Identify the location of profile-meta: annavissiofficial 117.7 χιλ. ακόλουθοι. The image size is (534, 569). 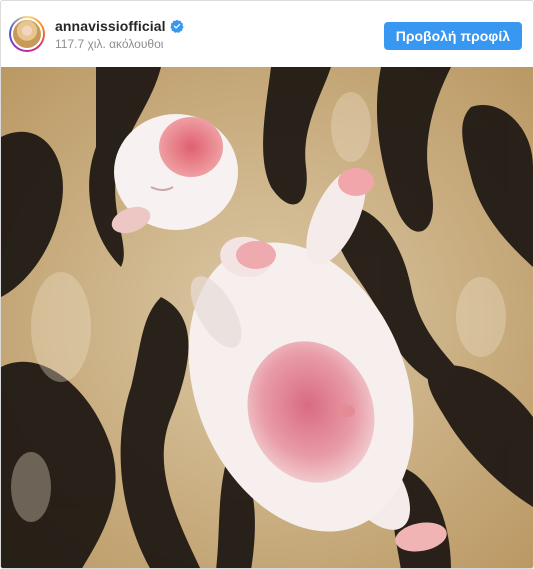
(119, 34).